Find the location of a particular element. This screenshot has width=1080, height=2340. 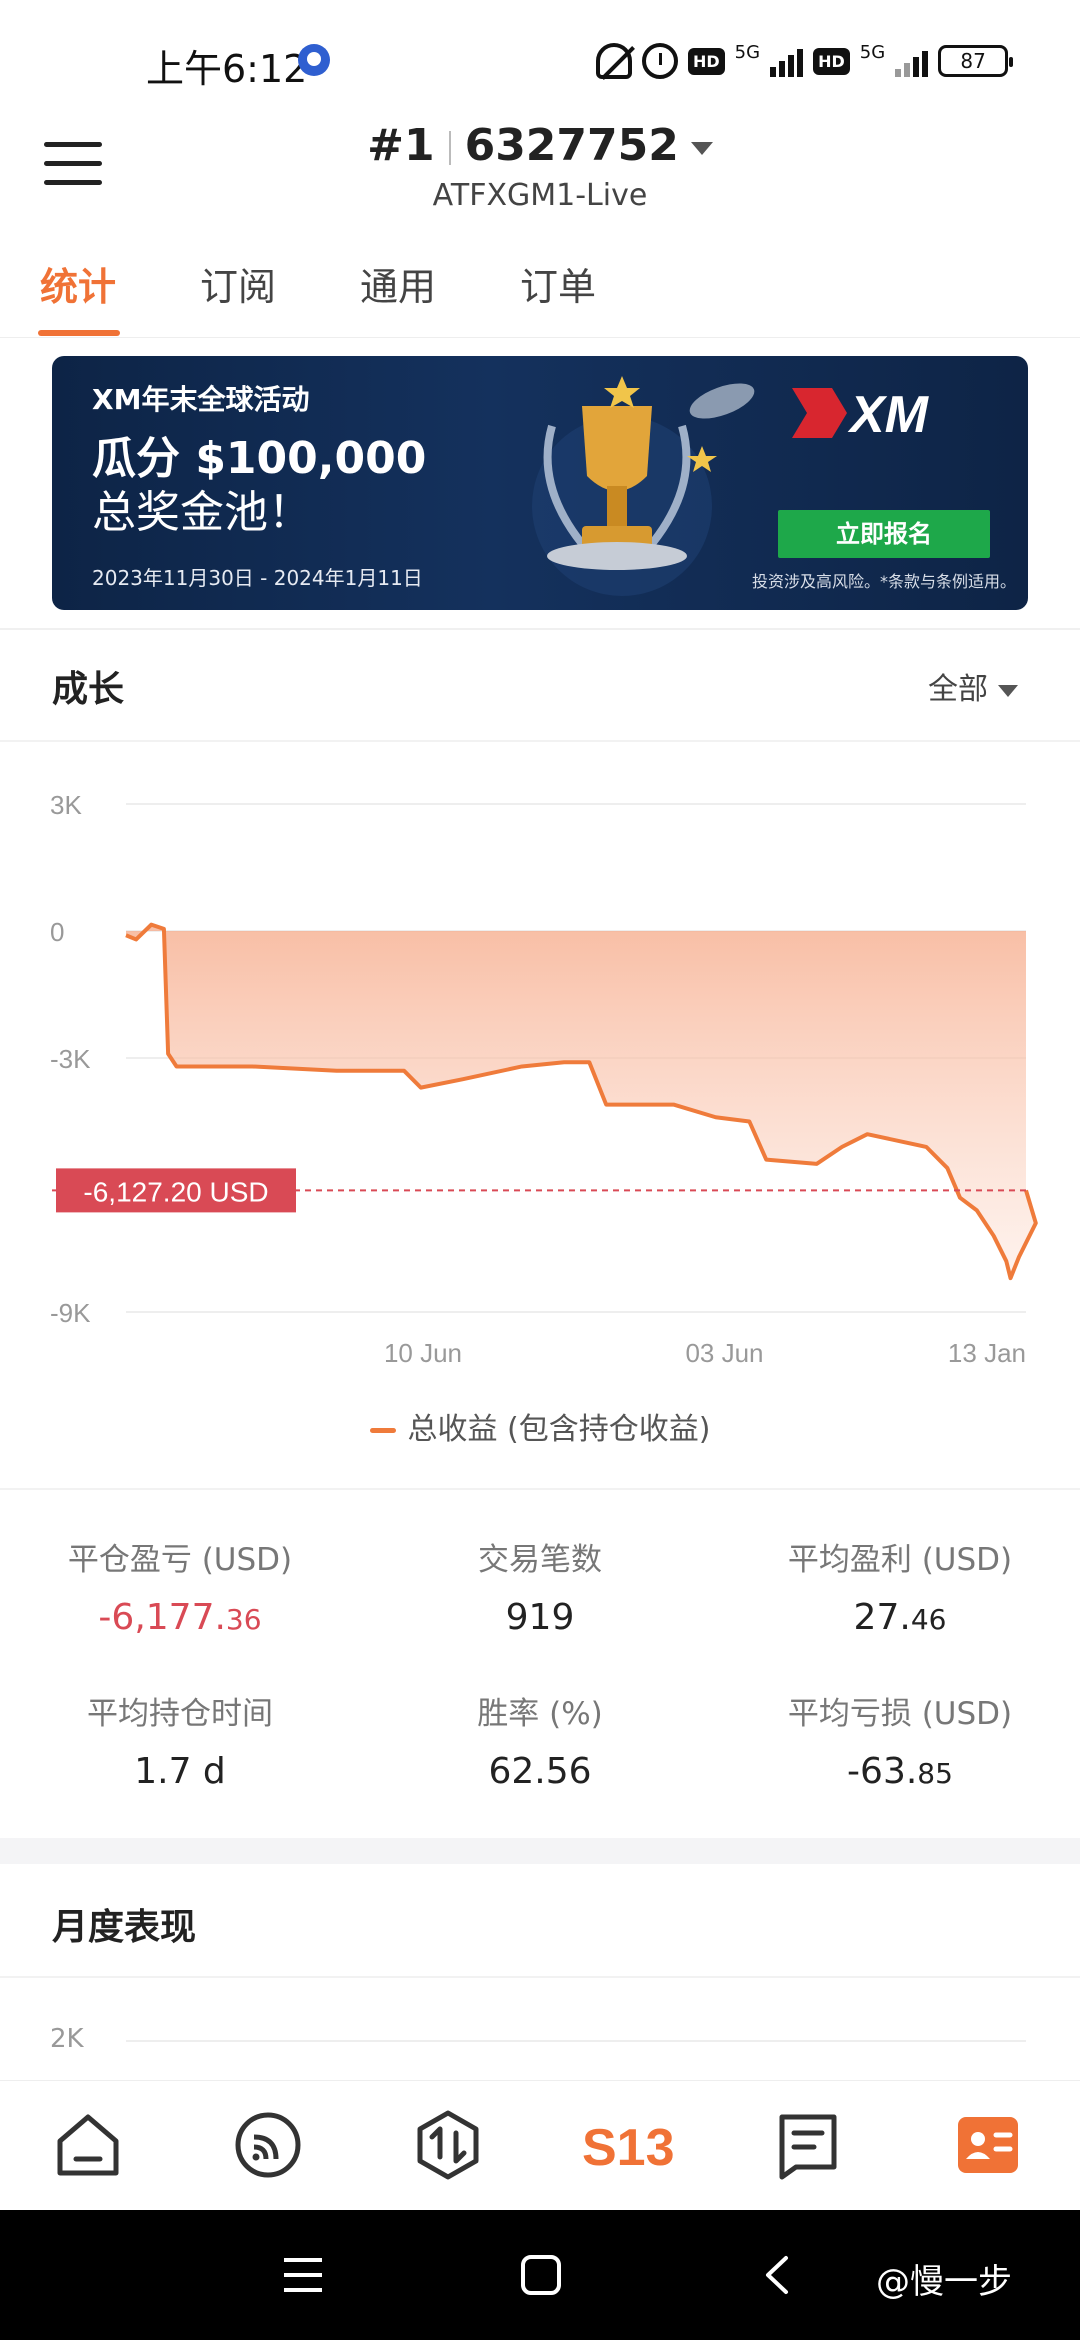

stat-label: 平均盈利 (USD) is located at coordinates (900, 1560).